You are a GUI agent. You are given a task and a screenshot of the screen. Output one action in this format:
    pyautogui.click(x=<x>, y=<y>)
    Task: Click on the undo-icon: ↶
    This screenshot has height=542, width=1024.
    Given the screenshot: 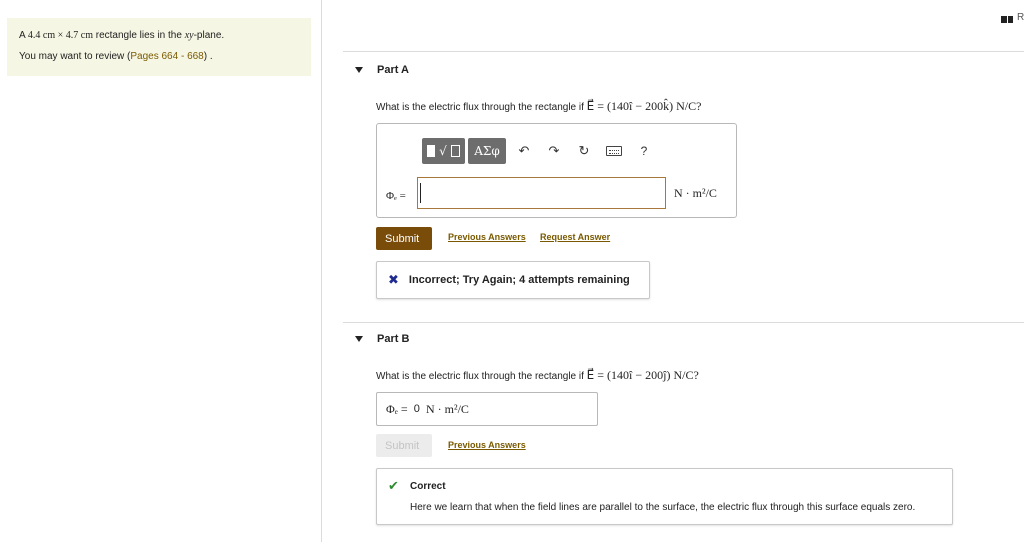 What is the action you would take?
    pyautogui.click(x=524, y=151)
    